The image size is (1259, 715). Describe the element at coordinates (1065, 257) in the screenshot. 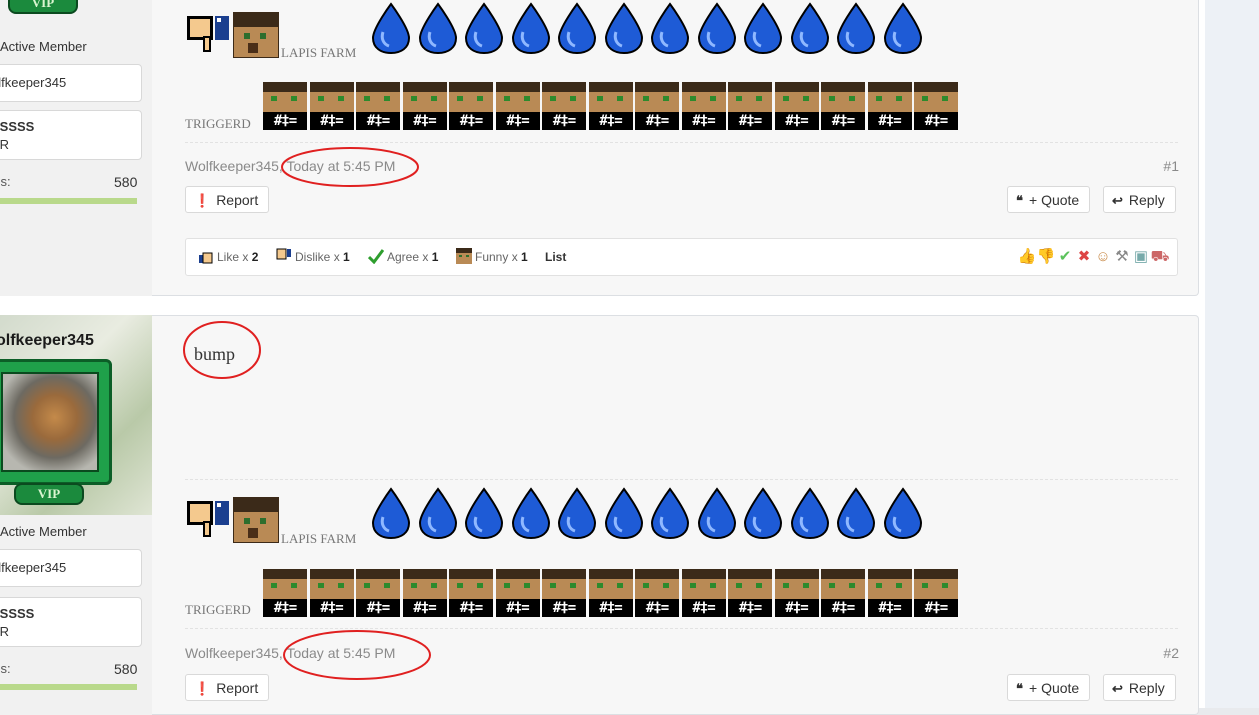

I see `picker-agree-icon: ✔` at that location.